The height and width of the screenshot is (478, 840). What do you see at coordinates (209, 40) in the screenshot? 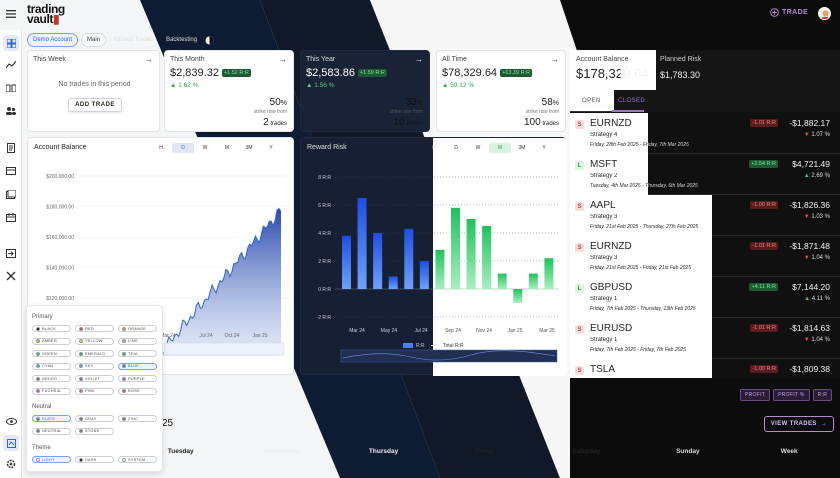
I see `theme-toggle-icon` at bounding box center [209, 40].